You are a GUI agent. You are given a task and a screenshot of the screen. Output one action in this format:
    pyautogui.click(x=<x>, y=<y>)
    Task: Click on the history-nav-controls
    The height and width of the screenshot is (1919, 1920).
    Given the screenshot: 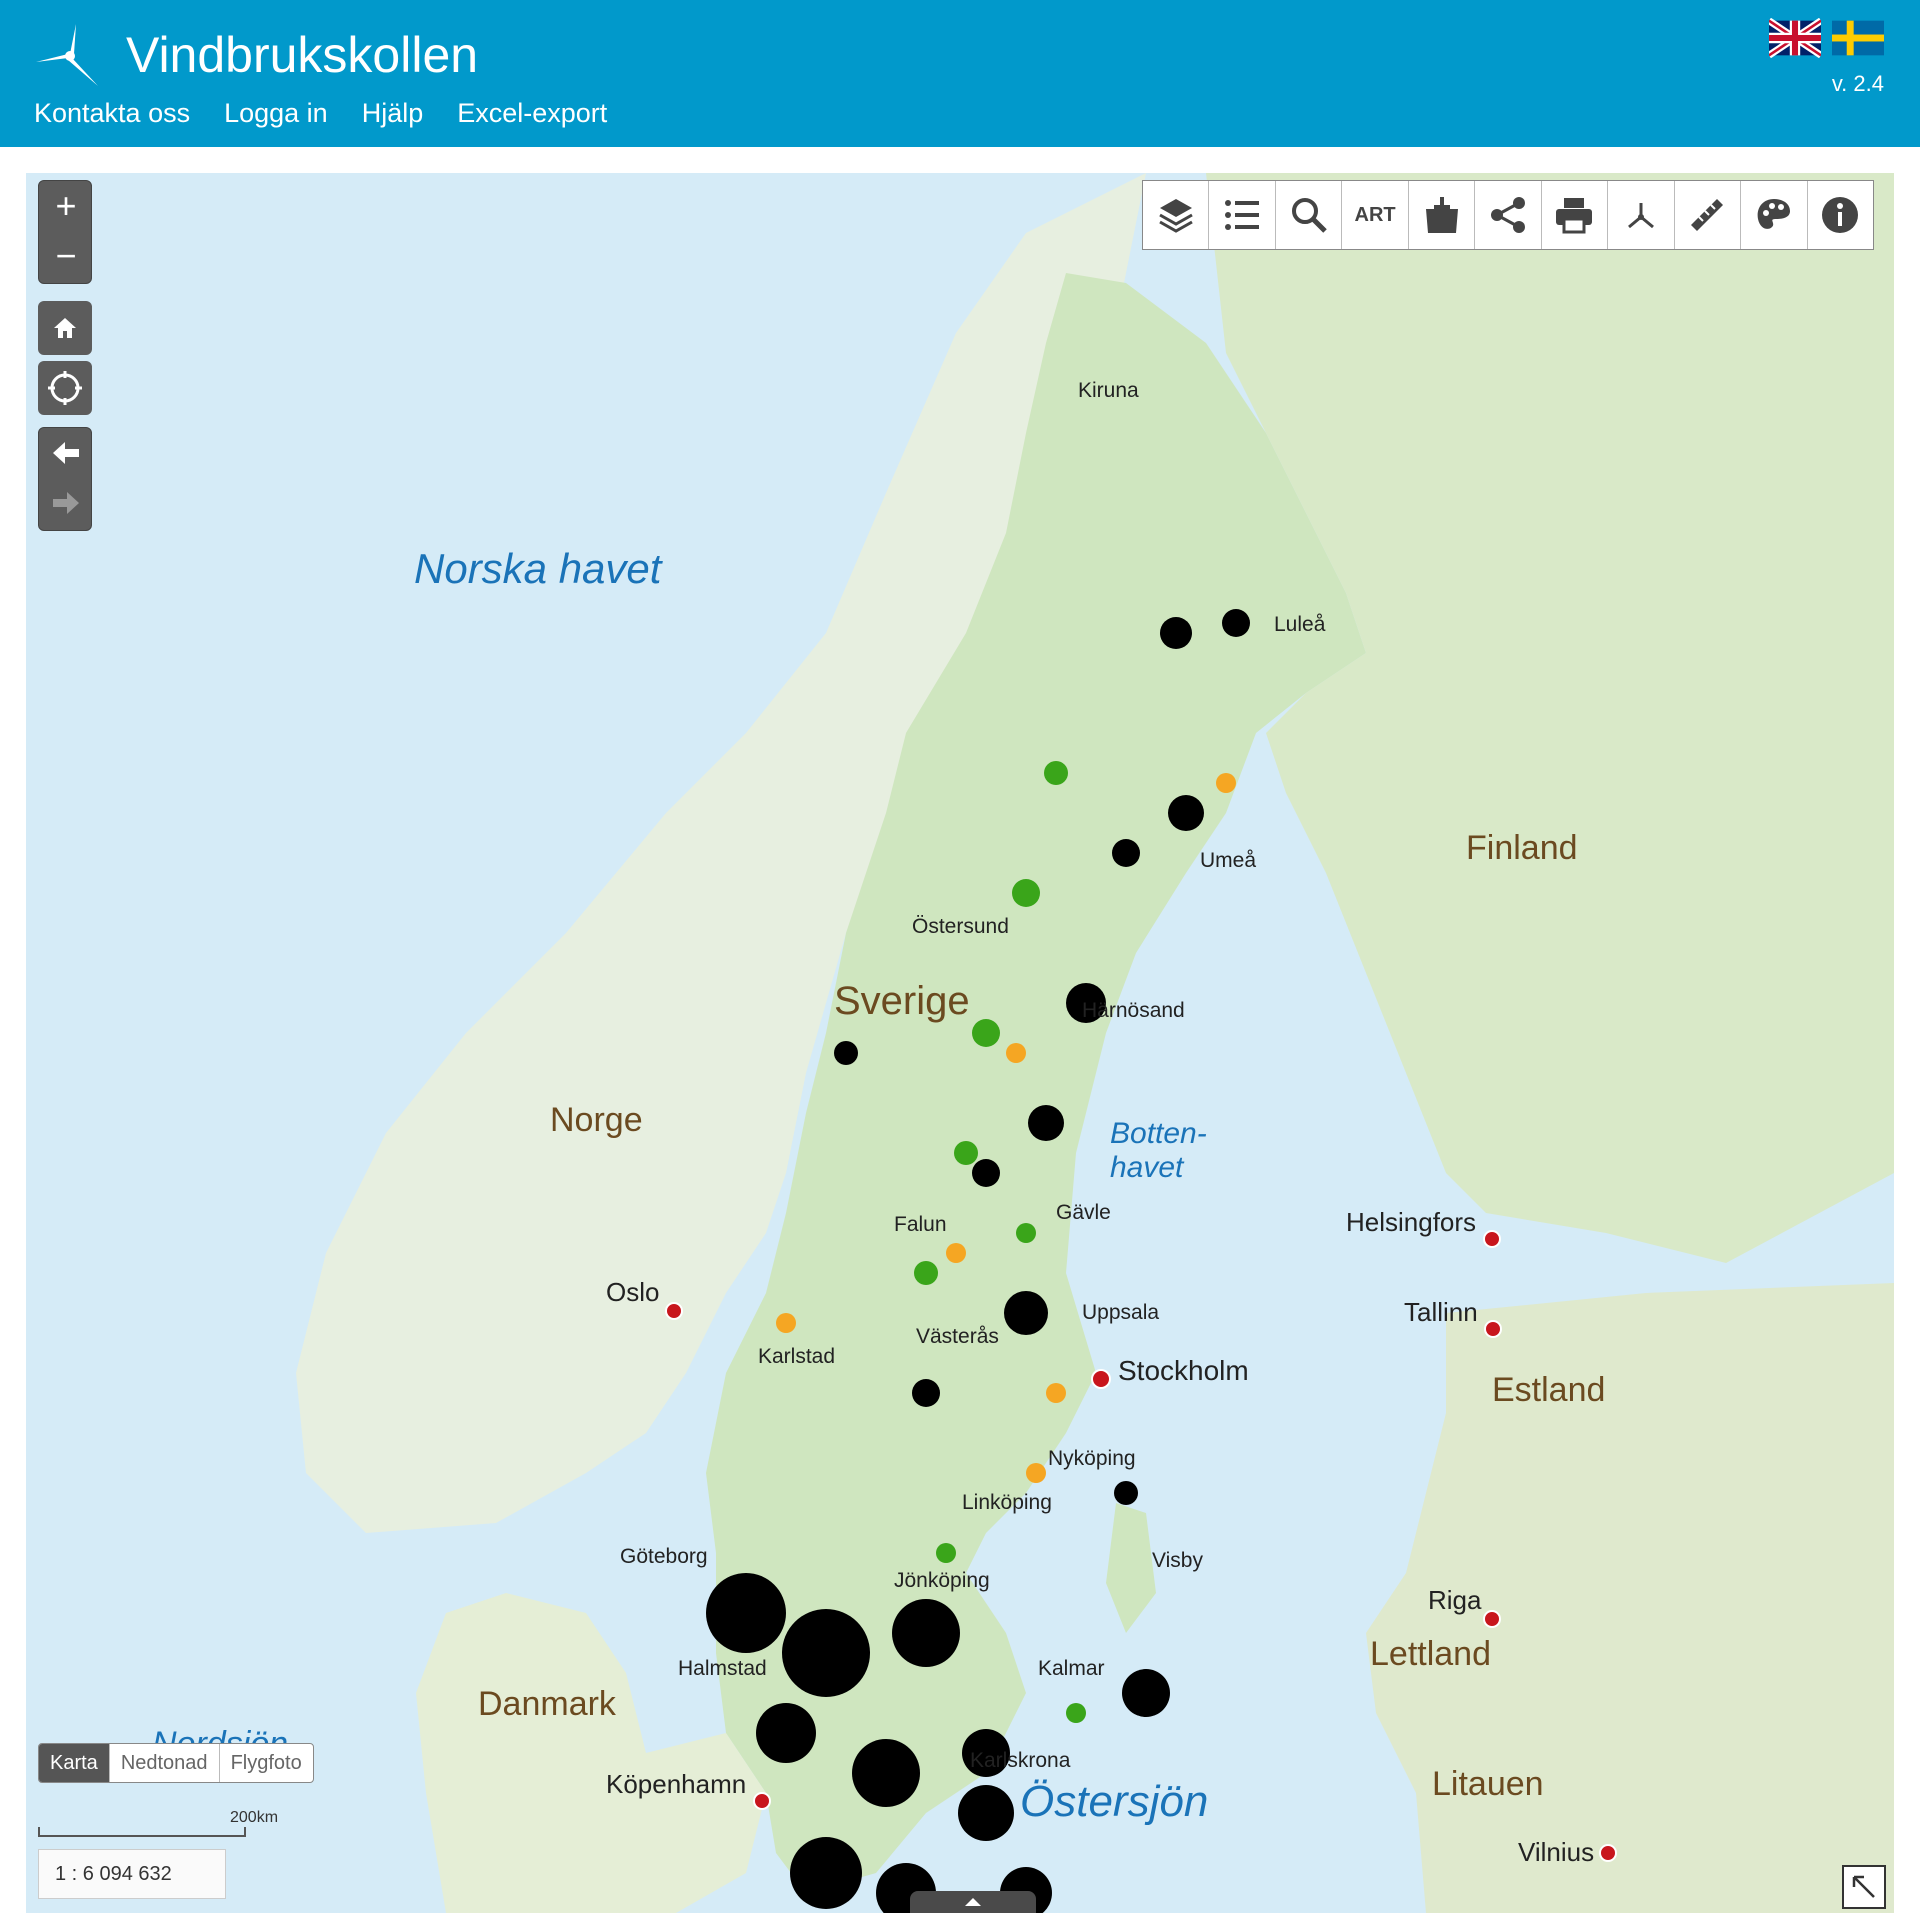 What is the action you would take?
    pyautogui.click(x=65, y=479)
    